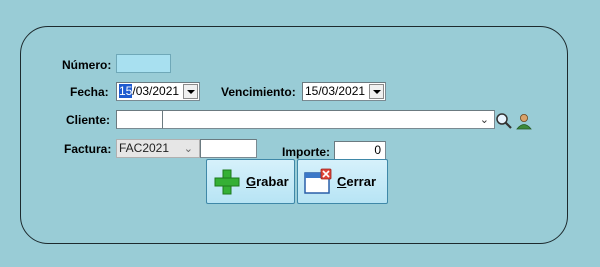 The width and height of the screenshot is (600, 267). Describe the element at coordinates (118, 63) in the screenshot. I see `numero-value` at that location.